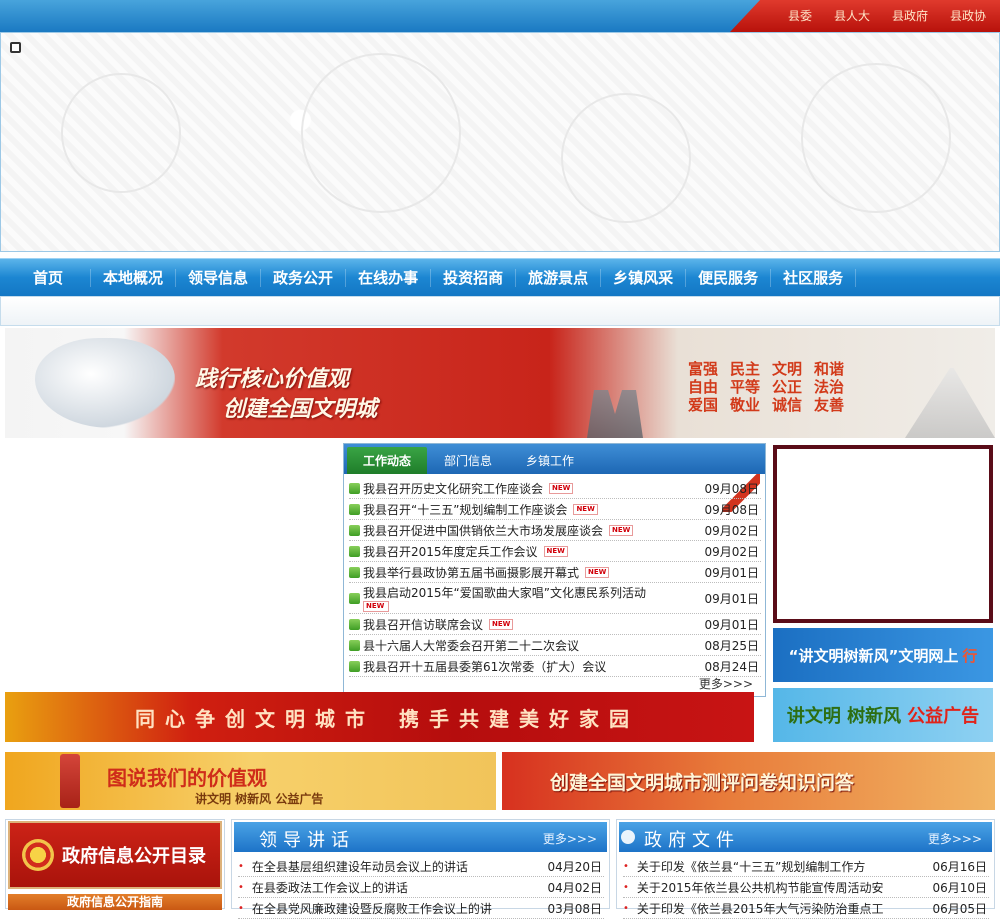 The height and width of the screenshot is (919, 1000). I want to click on slogan-strip-banner: 同心争创文明城市 携手共建美好家园, so click(379, 717).